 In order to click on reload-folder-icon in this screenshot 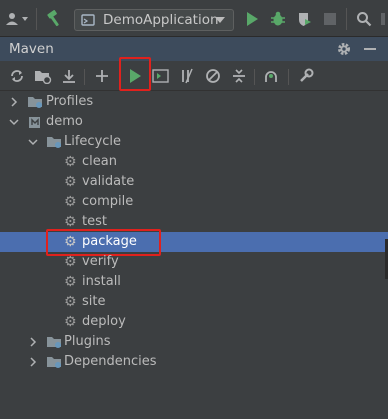, I will do `click(43, 76)`.